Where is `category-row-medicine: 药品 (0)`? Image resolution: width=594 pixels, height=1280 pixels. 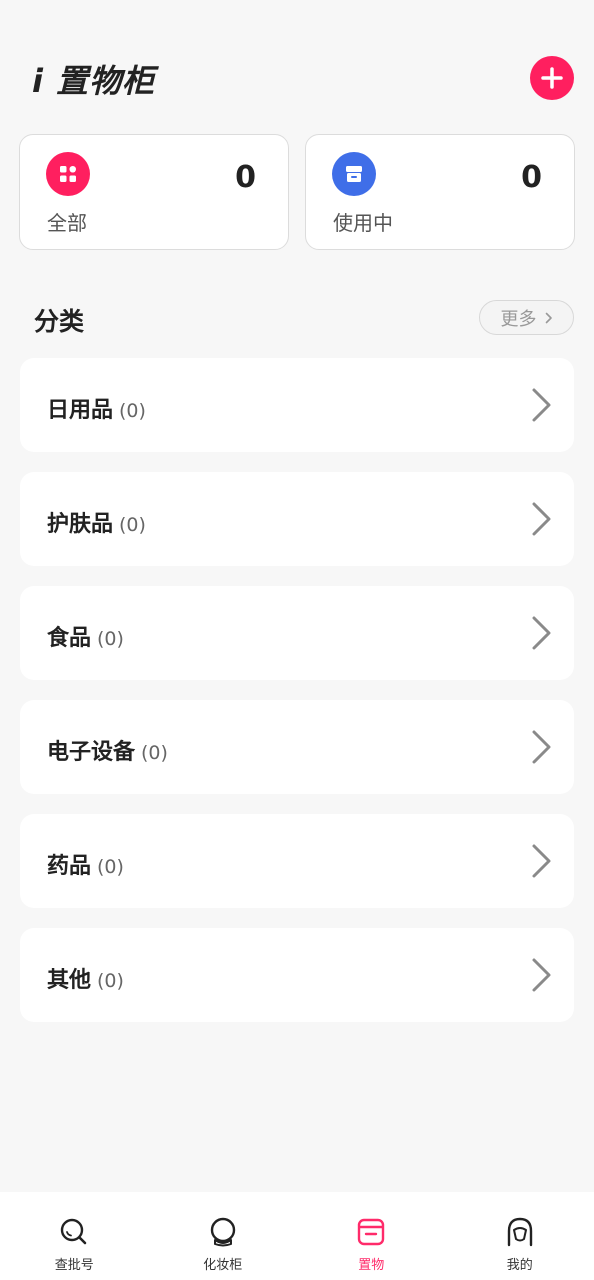
category-row-medicine: 药品 (0) is located at coordinates (297, 861).